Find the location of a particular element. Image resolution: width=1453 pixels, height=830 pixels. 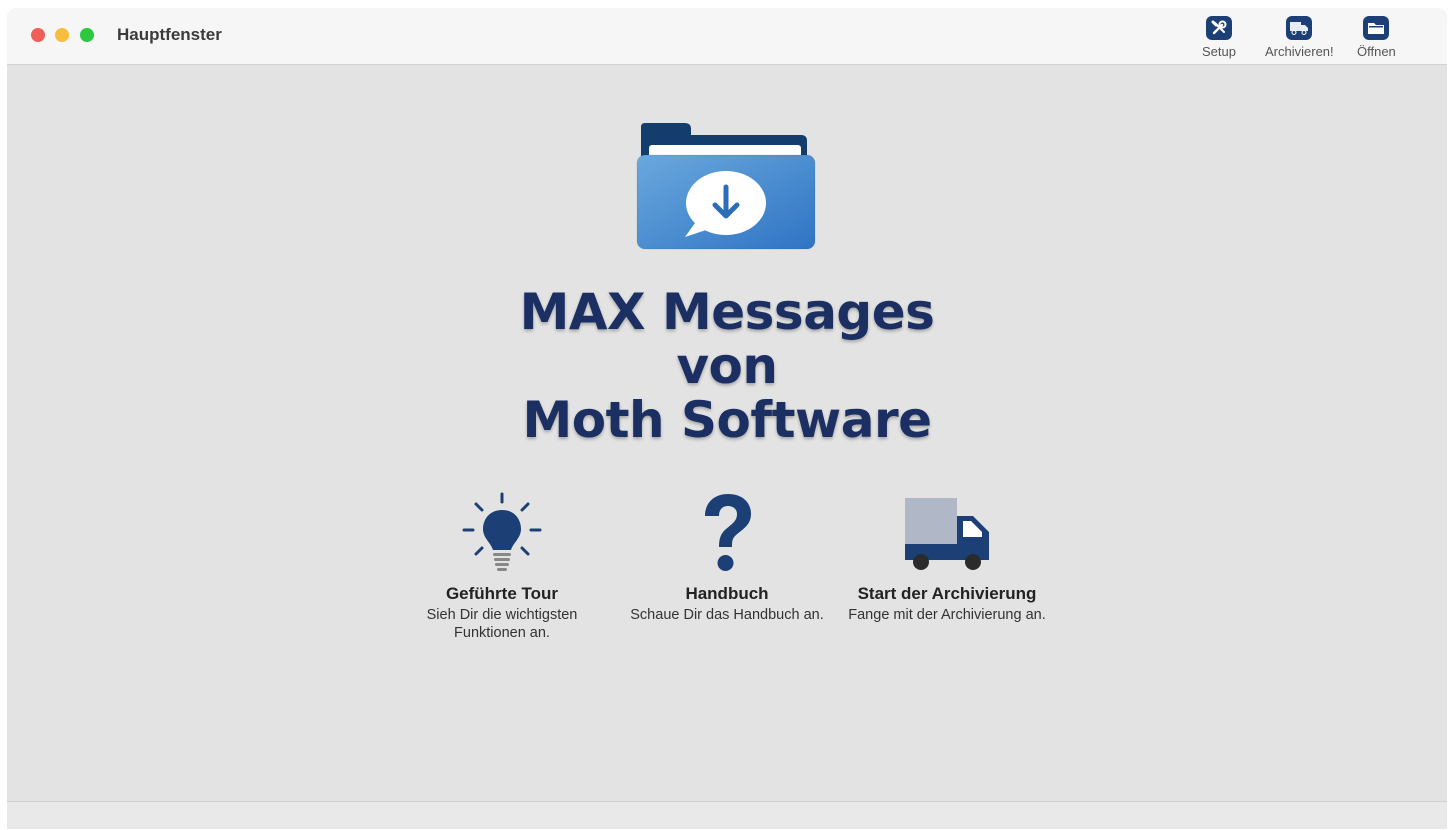

folder-download-icon is located at coordinates (726, 189).